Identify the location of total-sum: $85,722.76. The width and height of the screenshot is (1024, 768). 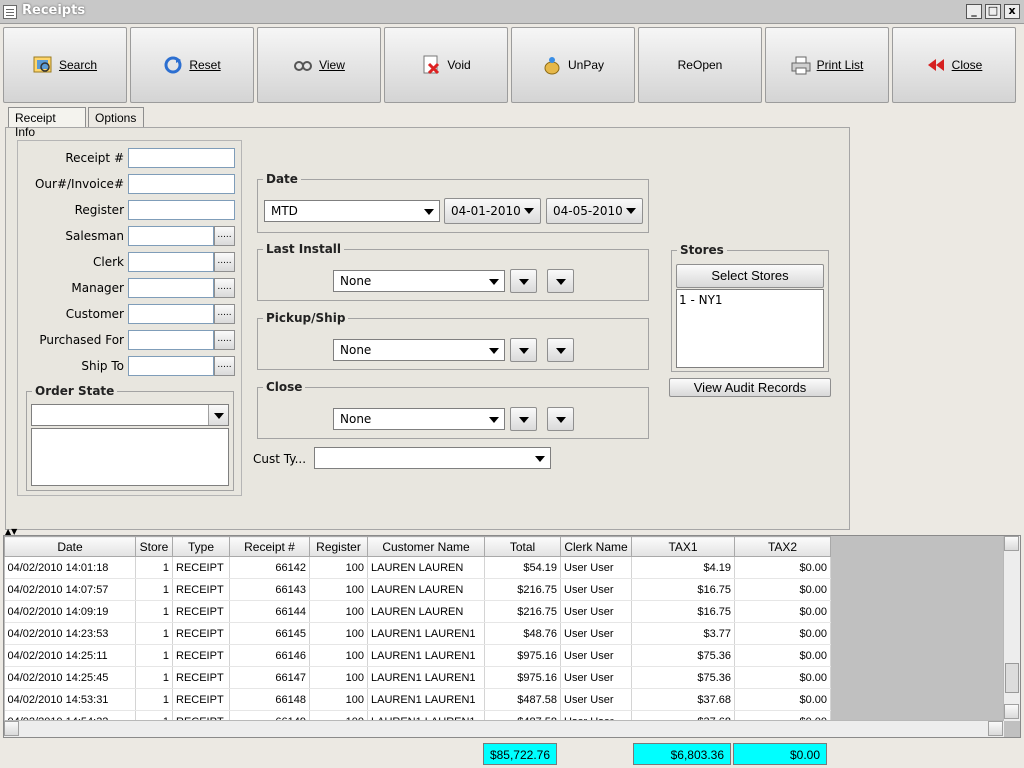
(520, 754).